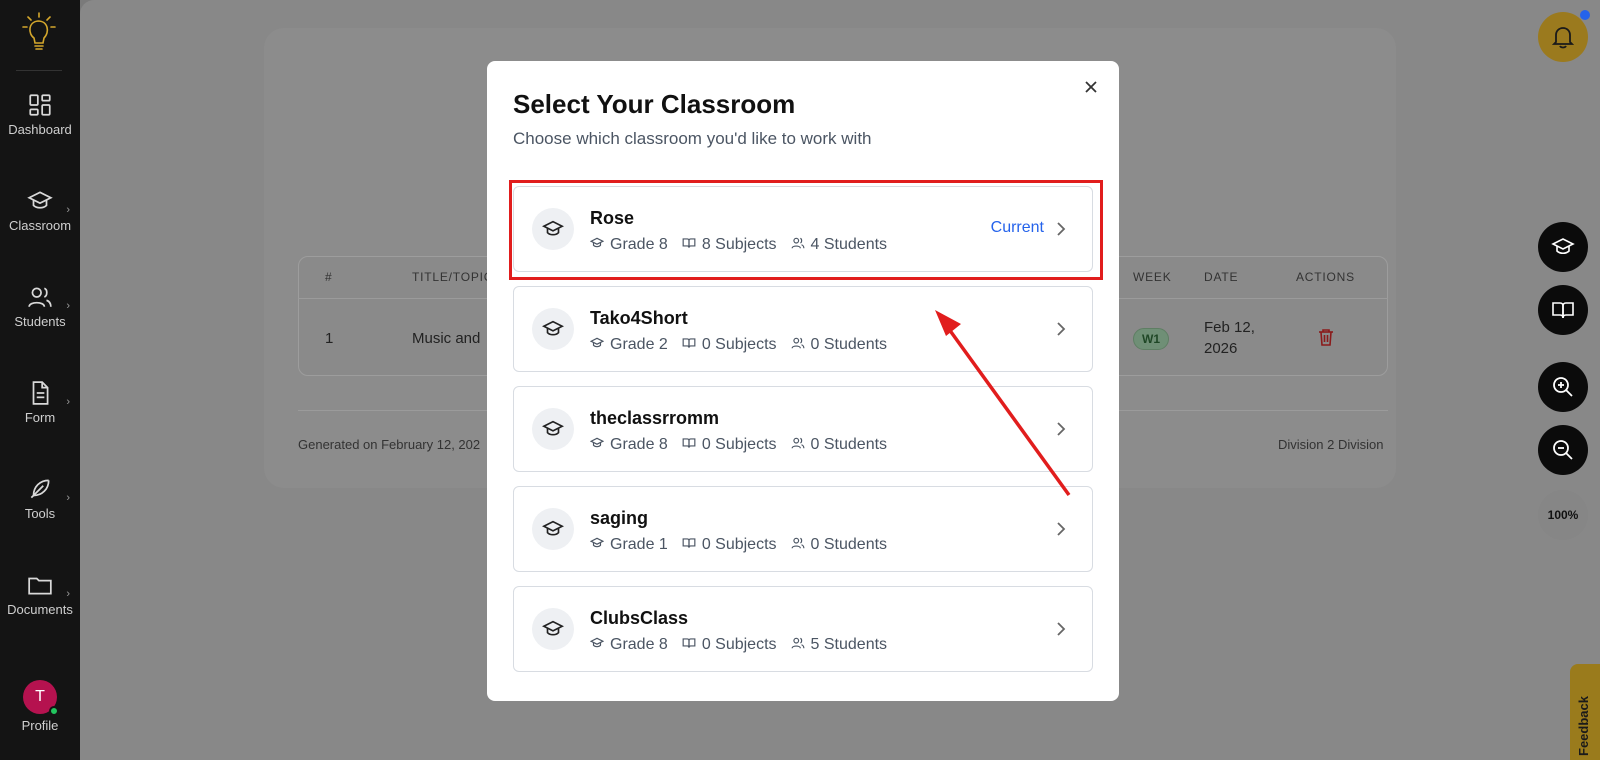 Image resolution: width=1600 pixels, height=760 pixels. Describe the element at coordinates (803, 529) in the screenshot. I see `classroom-item: saging Grade 1 0 Subjects 0 Students` at that location.